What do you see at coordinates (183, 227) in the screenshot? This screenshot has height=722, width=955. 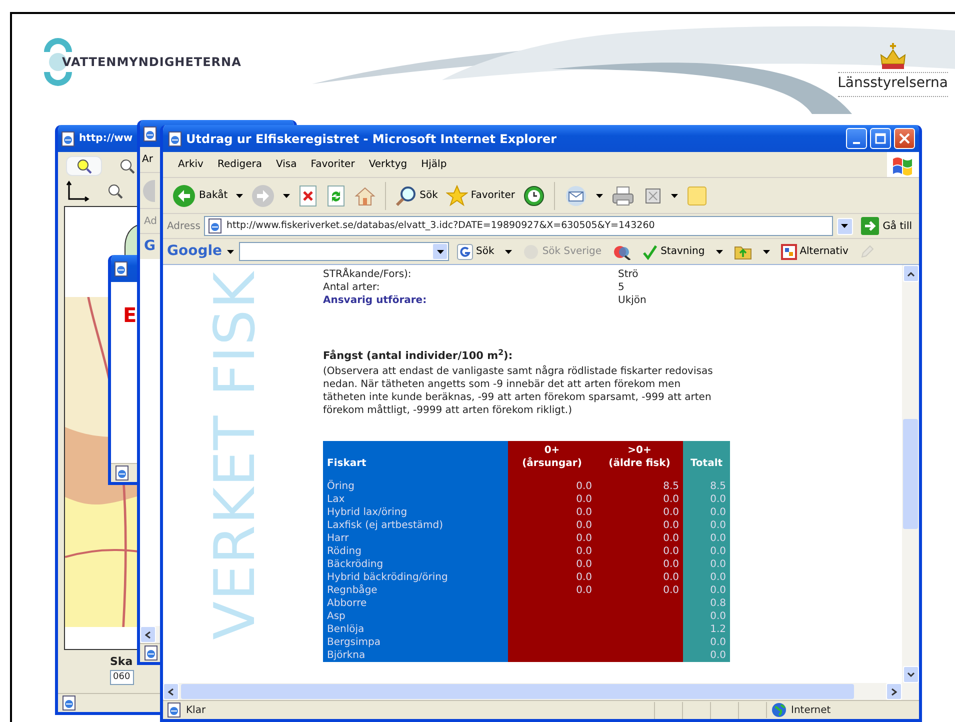 I see `address-label: Adress` at bounding box center [183, 227].